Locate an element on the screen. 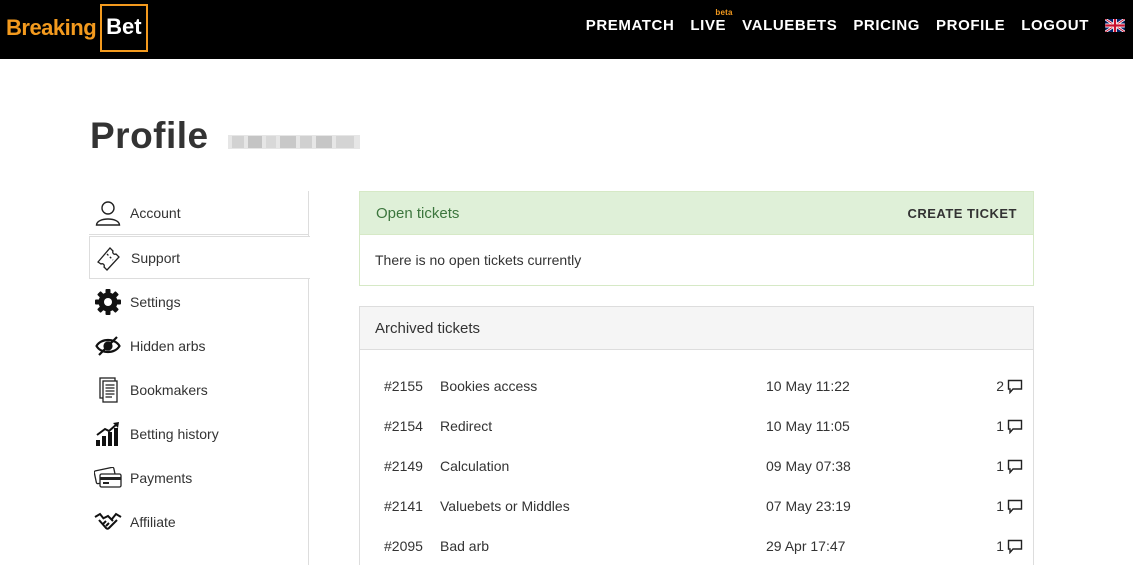  sidebar-item-payments: Payments is located at coordinates (199, 478).